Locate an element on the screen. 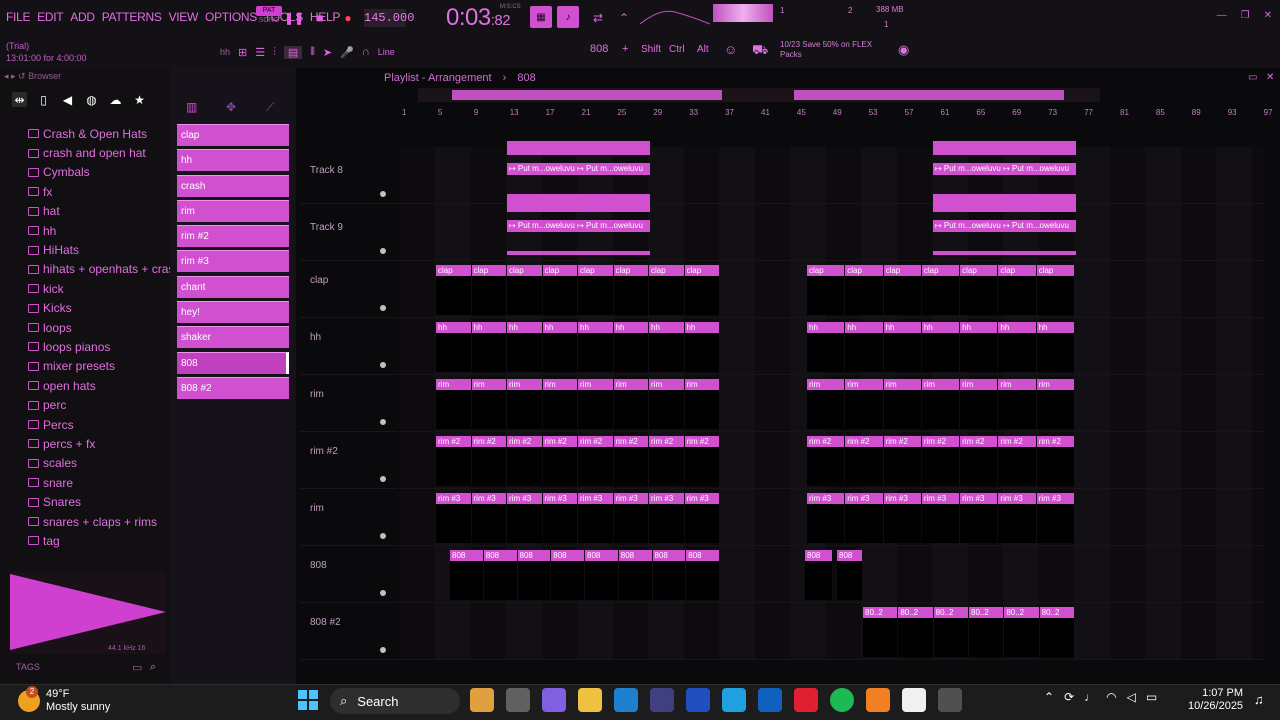 The height and width of the screenshot is (720, 1280). app-taskview-icon is located at coordinates (518, 700).